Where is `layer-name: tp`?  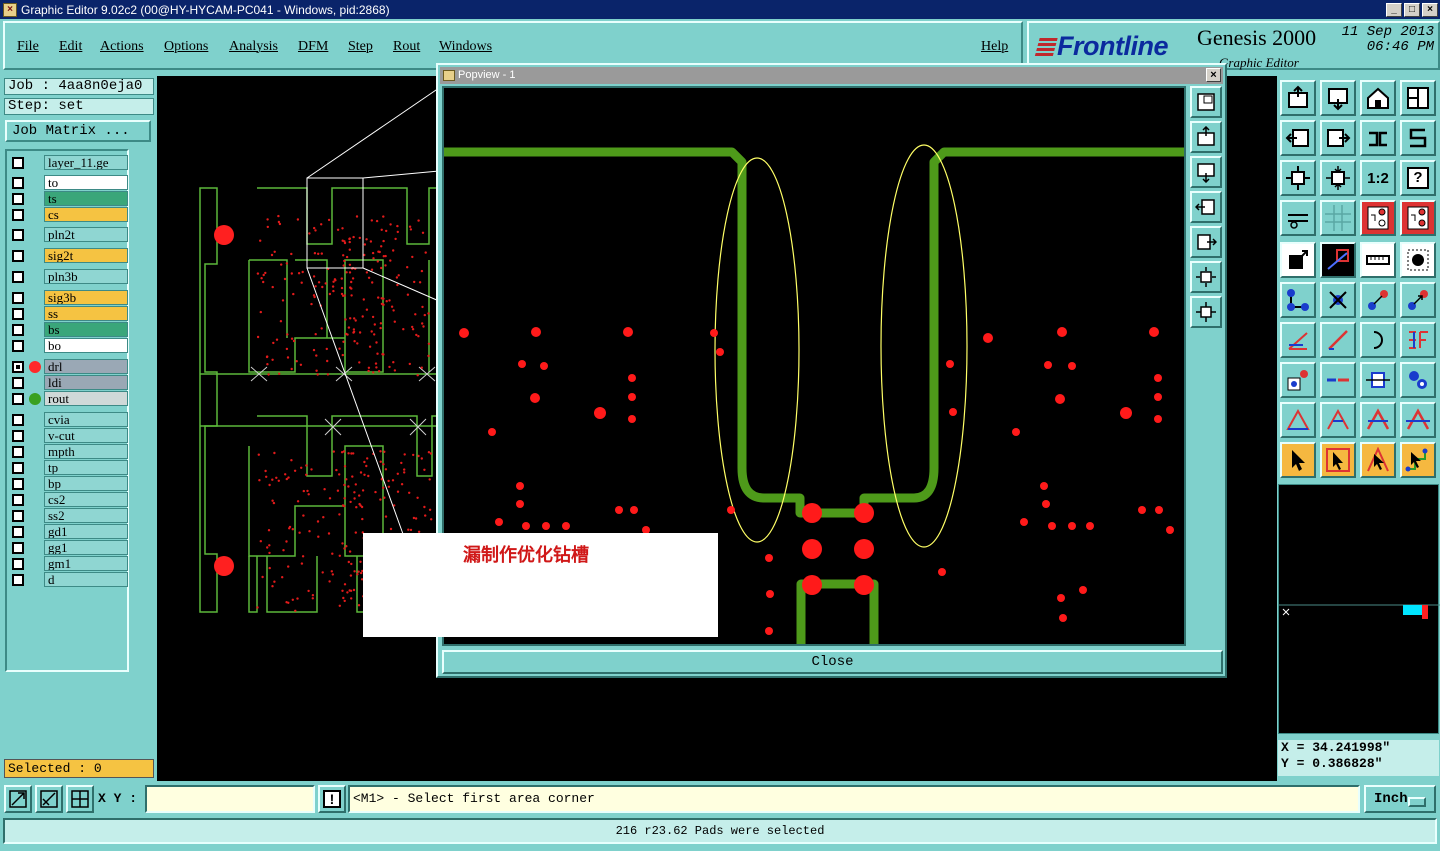 layer-name: tp is located at coordinates (86, 467).